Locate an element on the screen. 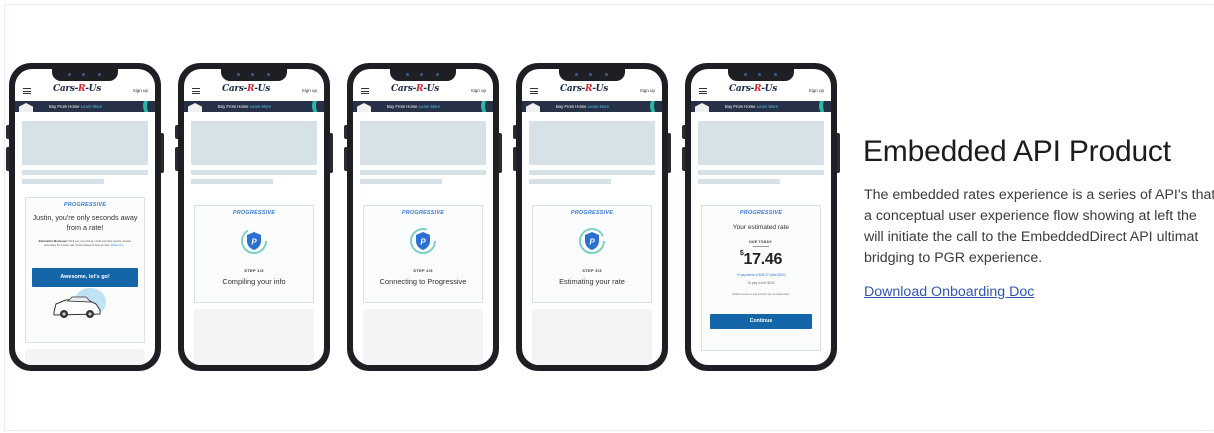  description-line: bridging to PGR experience. is located at coordinates (953, 258).